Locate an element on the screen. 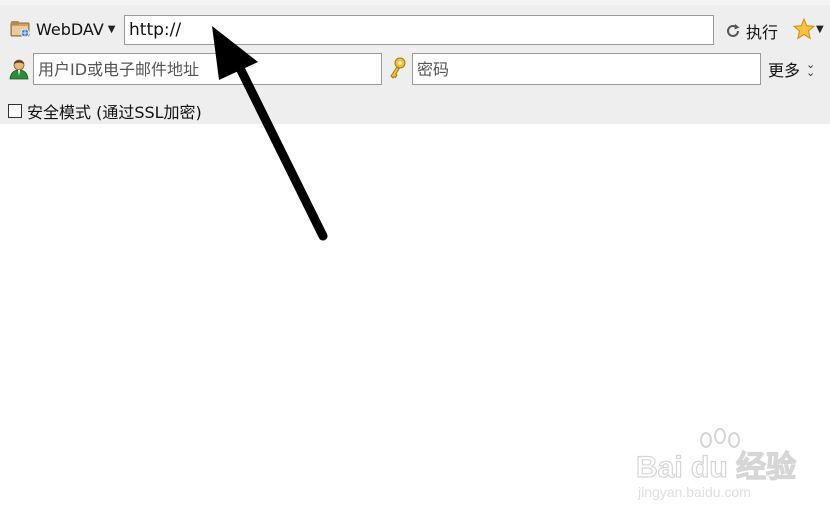 This screenshot has width=830, height=524. baidu-jingyan-watermark: Bai du 经验 jingyan.baidu.com is located at coordinates (714, 470).